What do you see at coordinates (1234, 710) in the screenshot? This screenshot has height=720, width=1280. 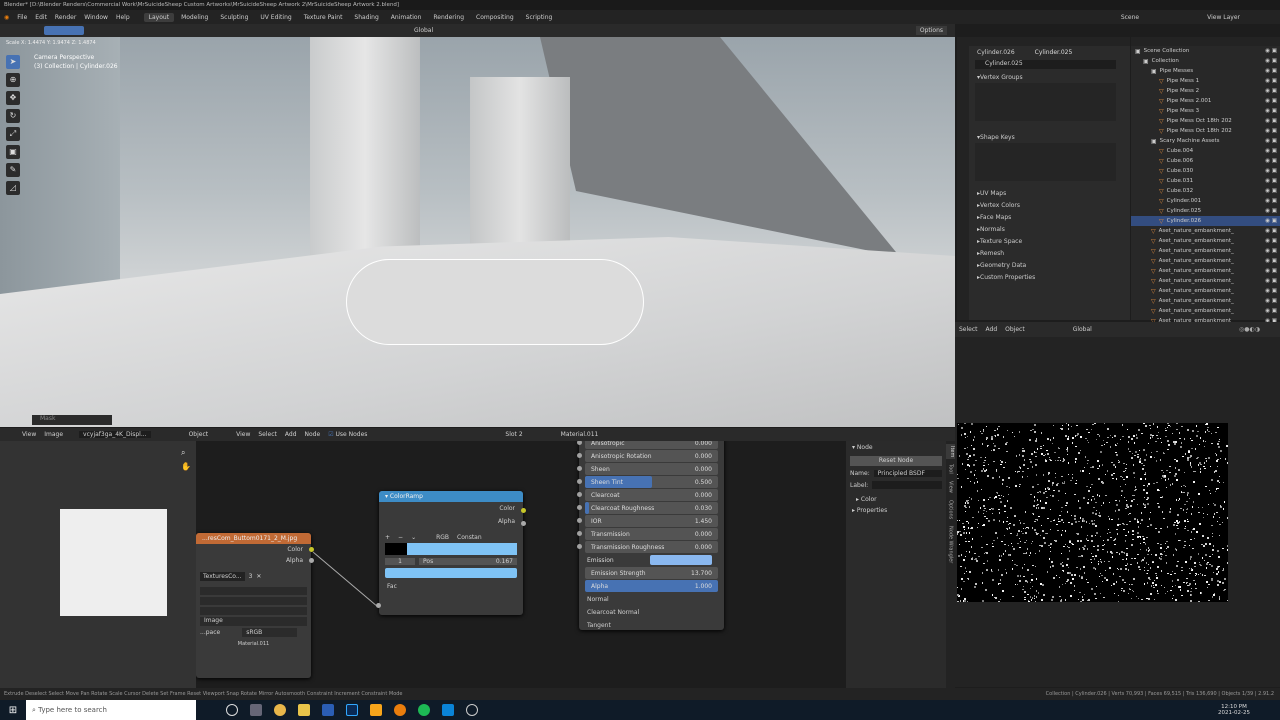 I see `clock: 12:10 PM 2021-02-25` at bounding box center [1234, 710].